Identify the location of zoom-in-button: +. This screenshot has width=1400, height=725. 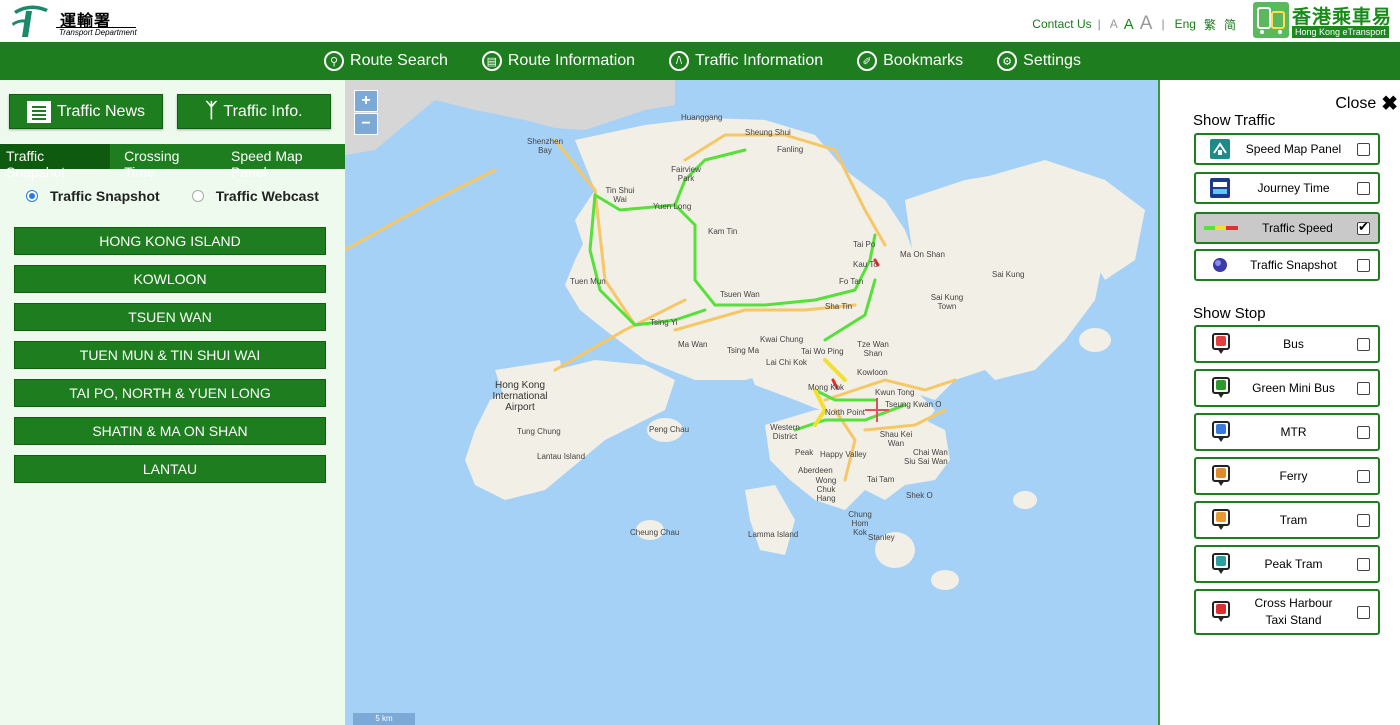
(366, 101).